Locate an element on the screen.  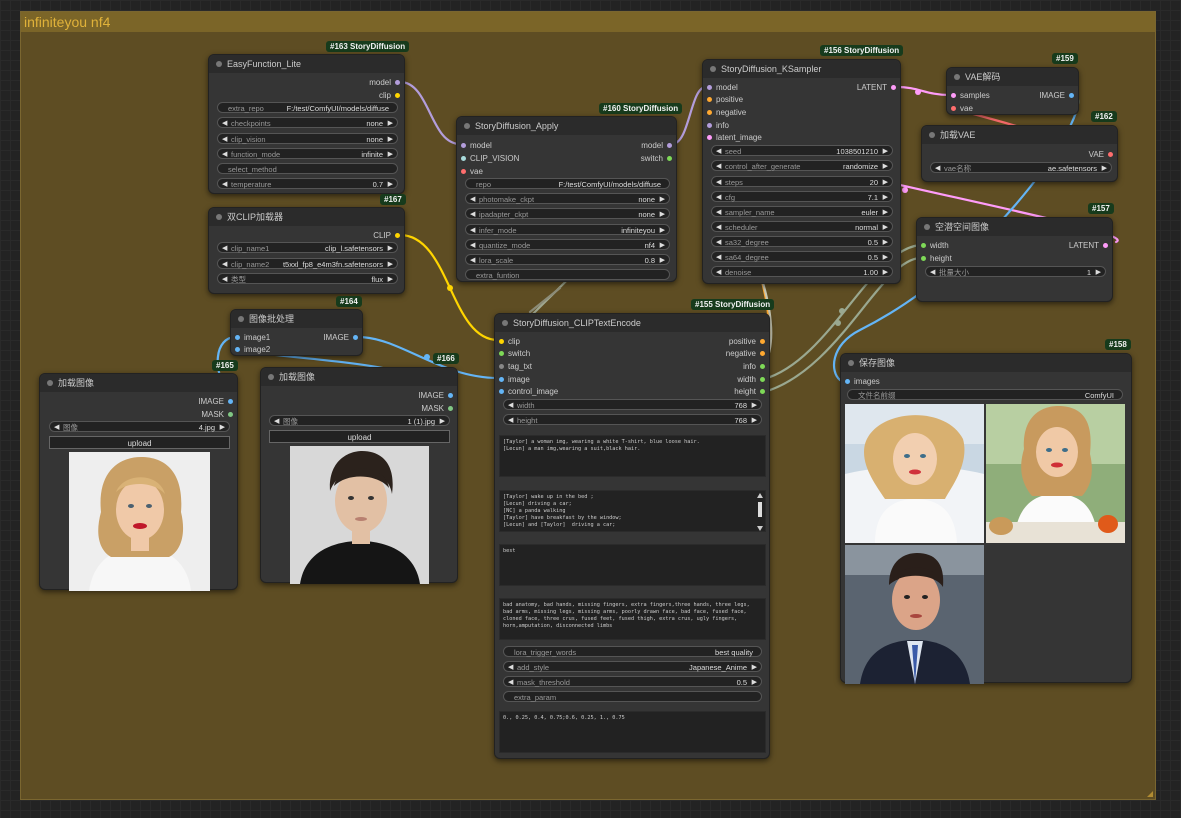
output-positive: positive is located at coordinates (747, 341).